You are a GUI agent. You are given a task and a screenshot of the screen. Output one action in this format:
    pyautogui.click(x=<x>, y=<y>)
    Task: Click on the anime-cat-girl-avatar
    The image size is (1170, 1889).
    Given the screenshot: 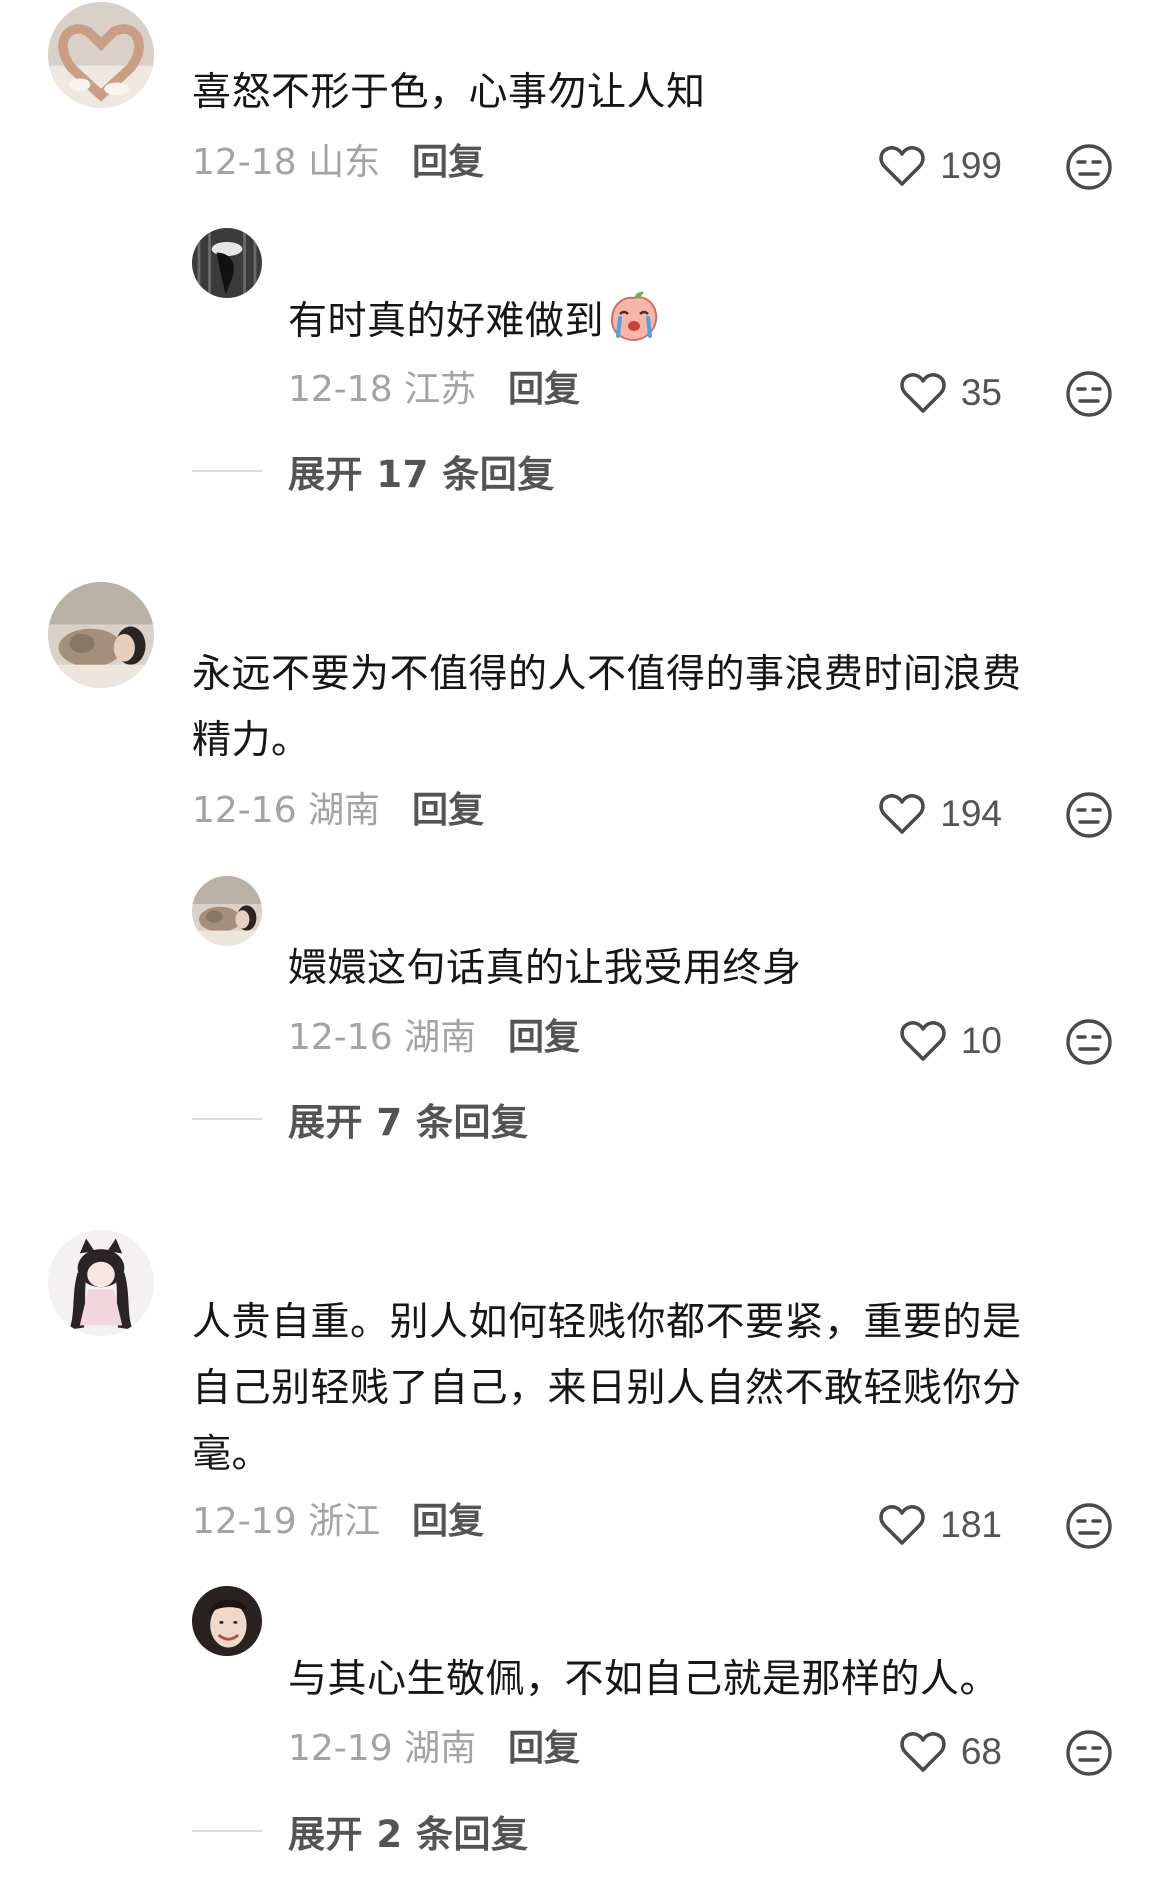 What is the action you would take?
    pyautogui.click(x=101, y=1283)
    